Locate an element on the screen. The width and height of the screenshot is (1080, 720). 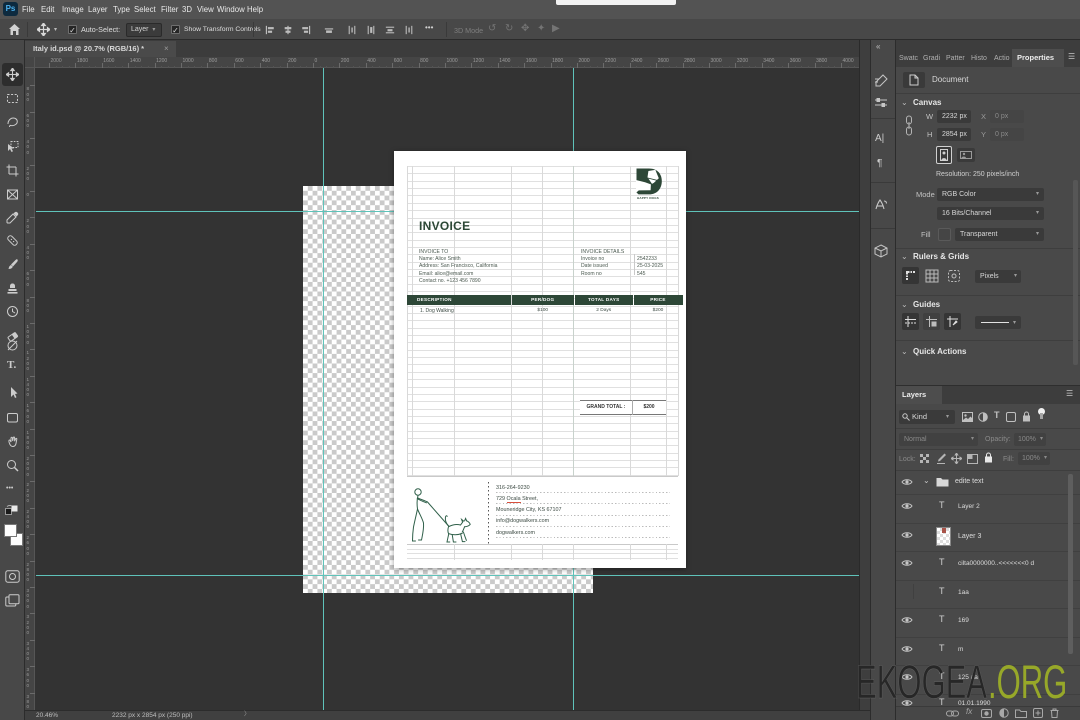
svg-text: .ORG is located at coordinates (1027, 683).